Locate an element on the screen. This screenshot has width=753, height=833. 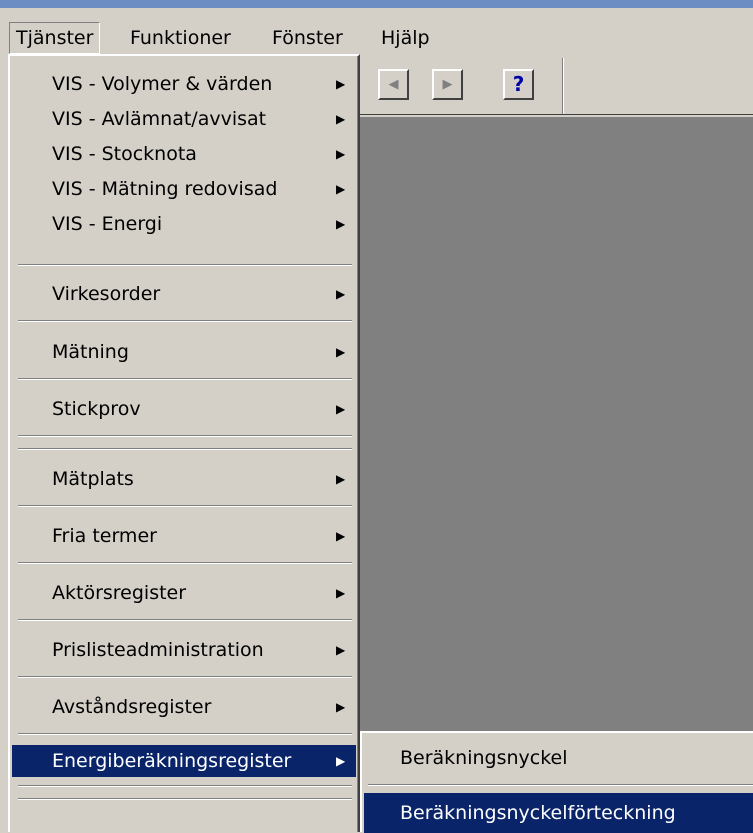
menu-funktioner: Funktioner is located at coordinates (180, 38).